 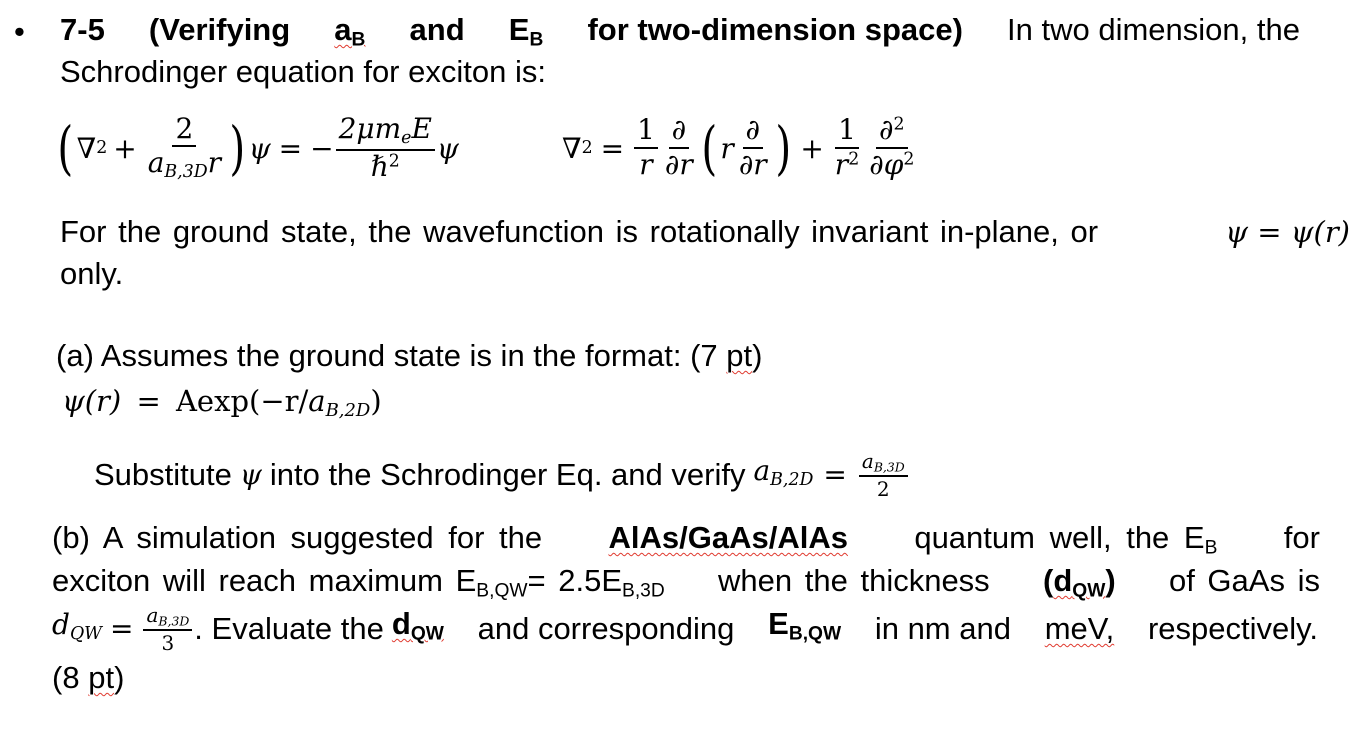 What do you see at coordinates (886, 164) in the screenshot?
I see `f5-den-dphi: ∂φ` at bounding box center [886, 164].